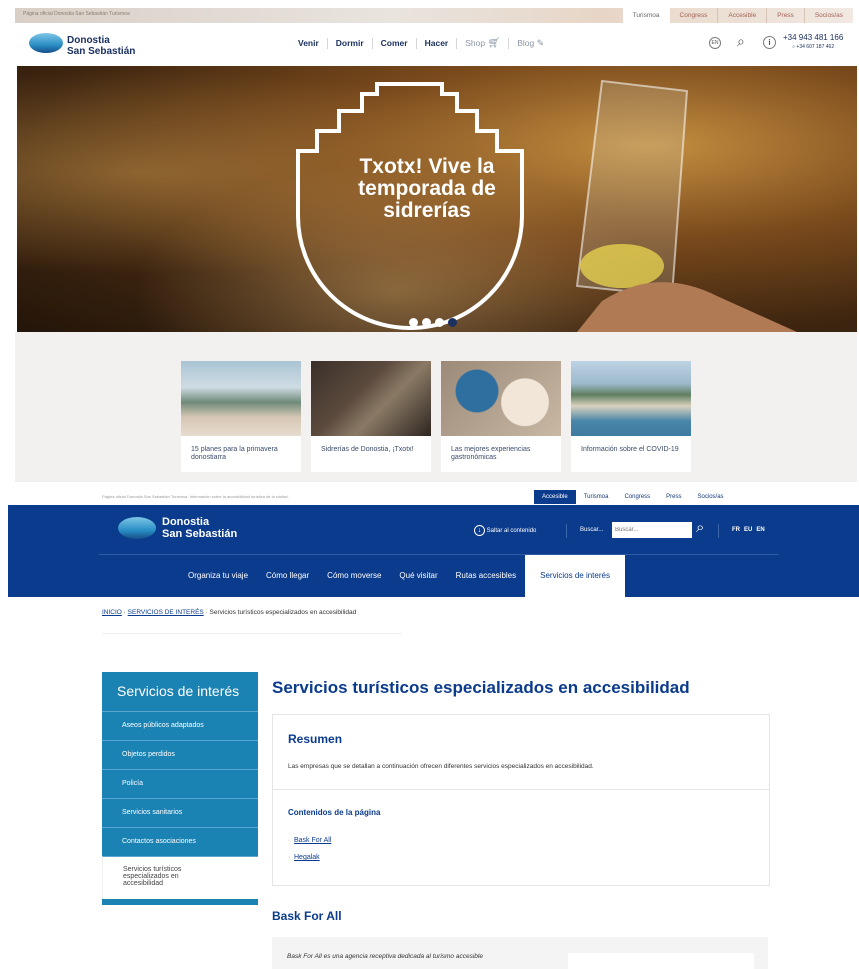 This screenshot has width=859, height=969. What do you see at coordinates (575, 576) in the screenshot?
I see `nav-servicios-interes: Servicios de interés` at bounding box center [575, 576].